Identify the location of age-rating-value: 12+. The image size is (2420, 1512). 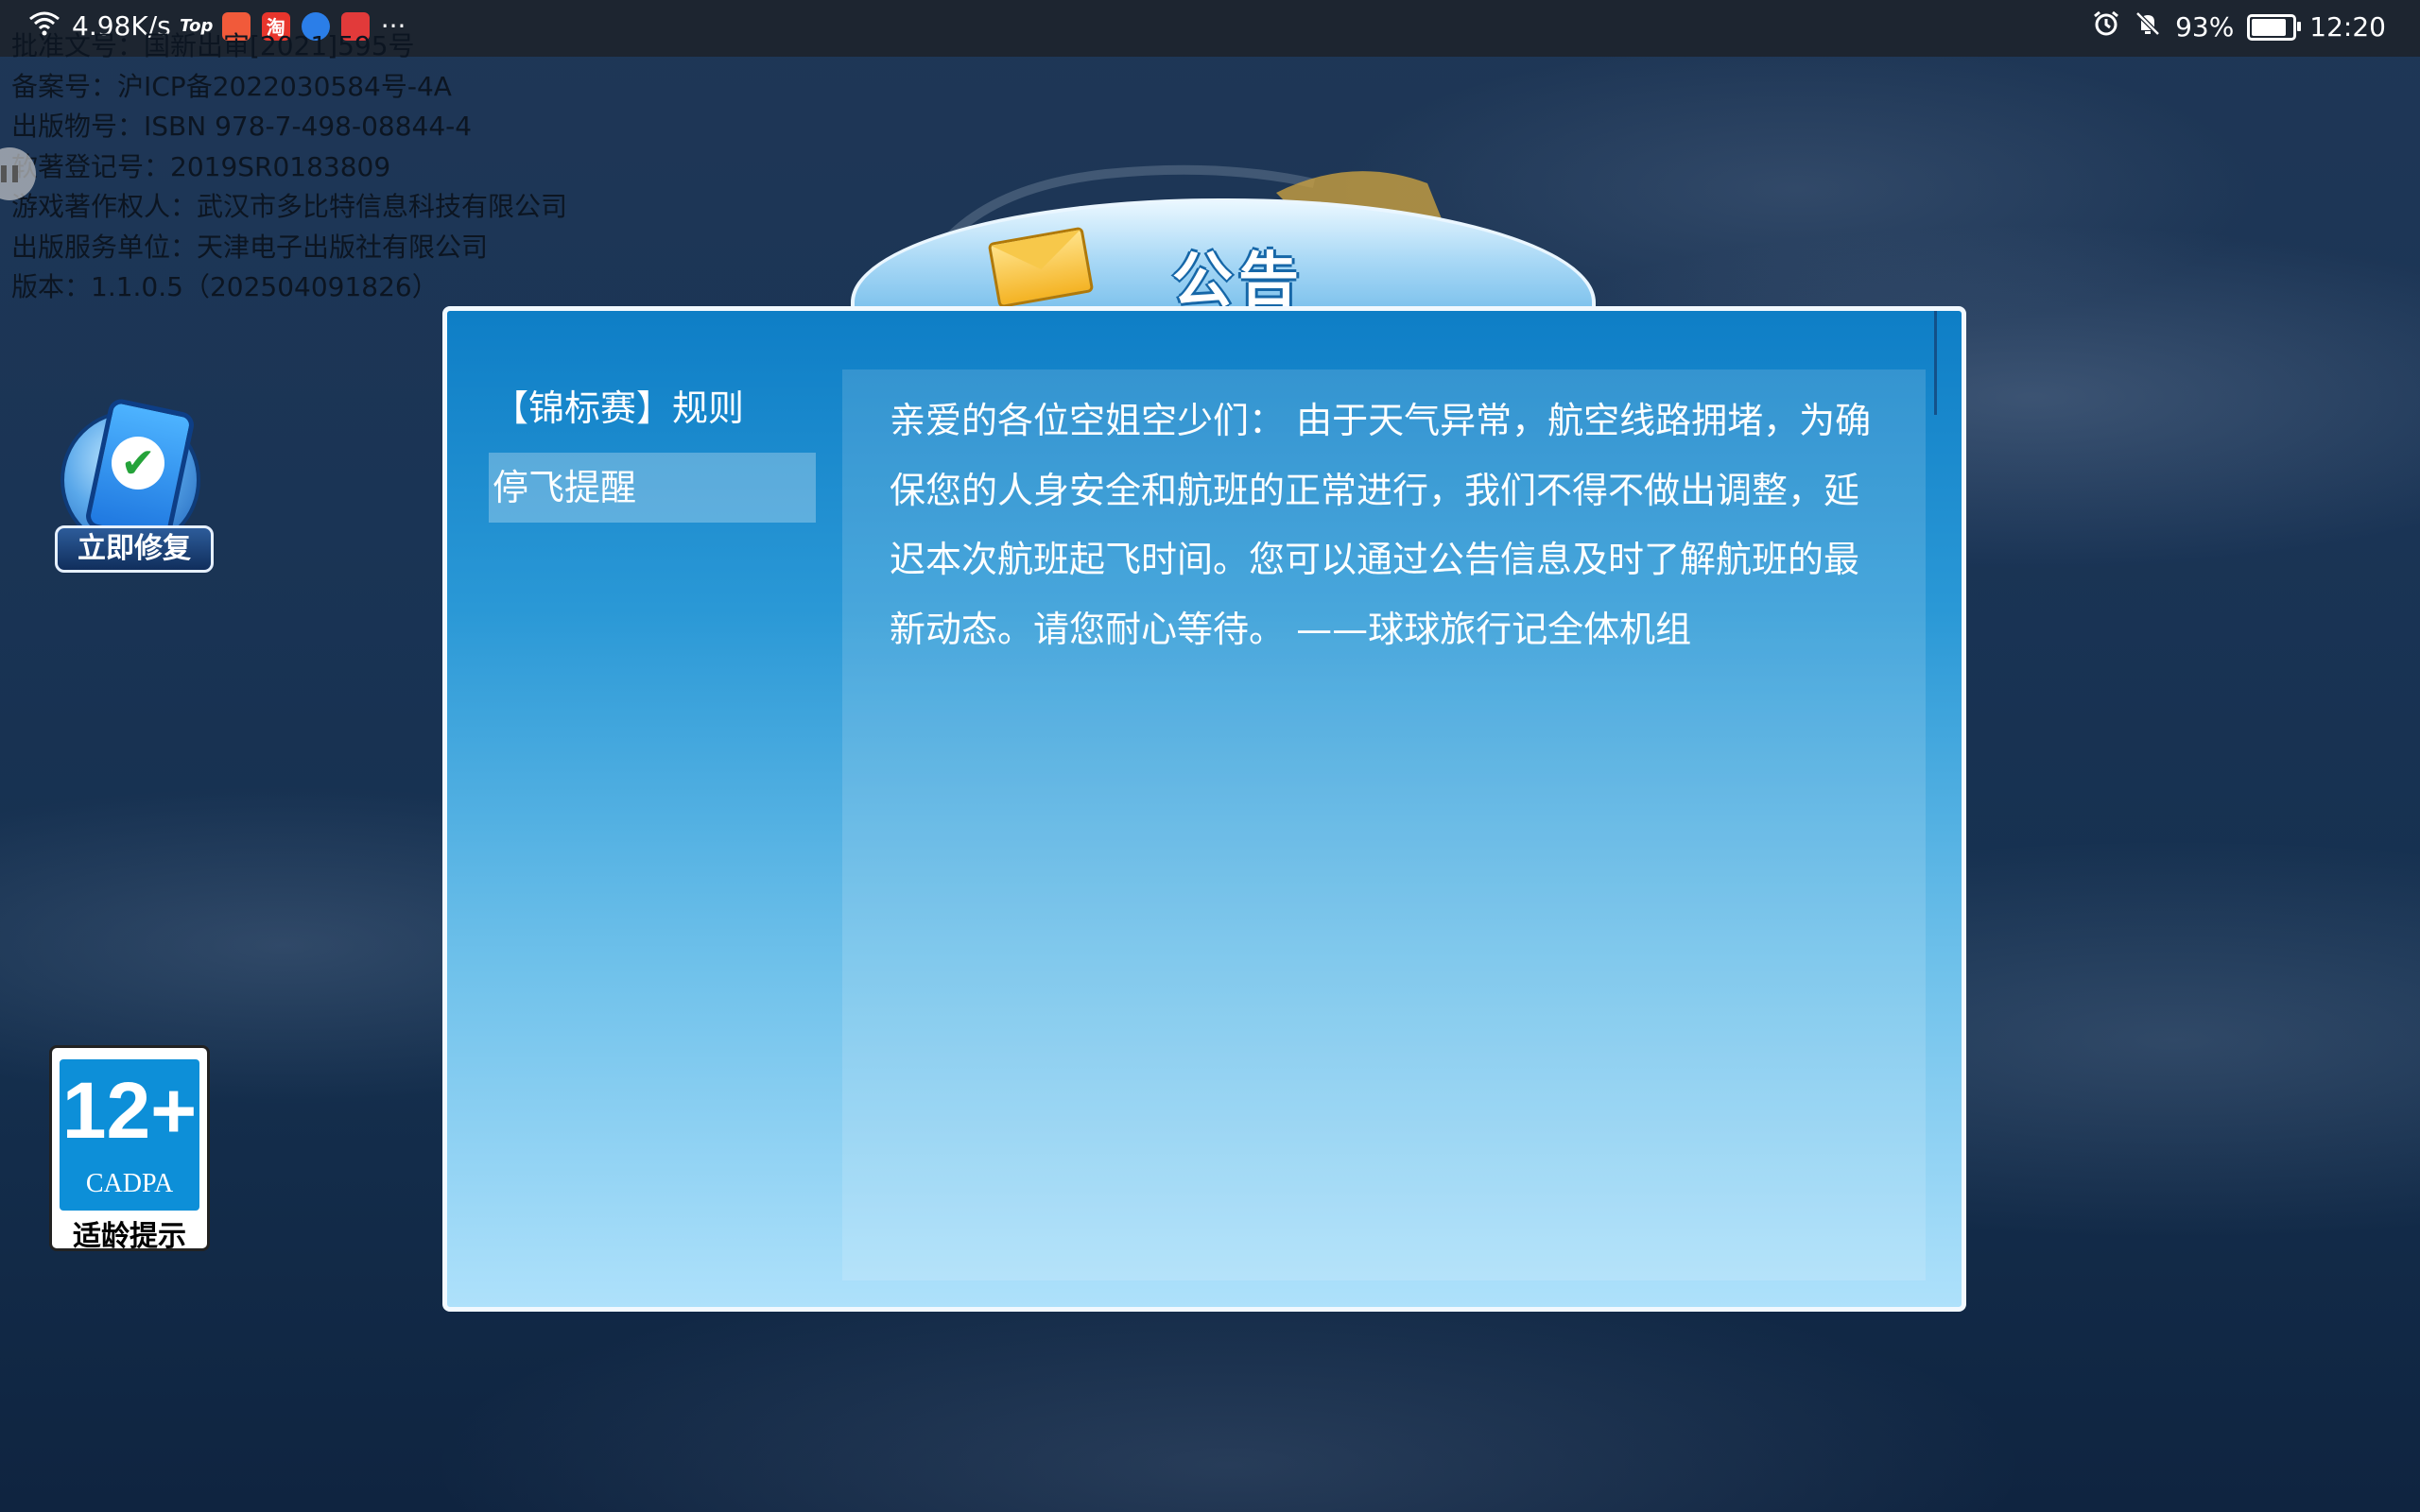
(129, 1110).